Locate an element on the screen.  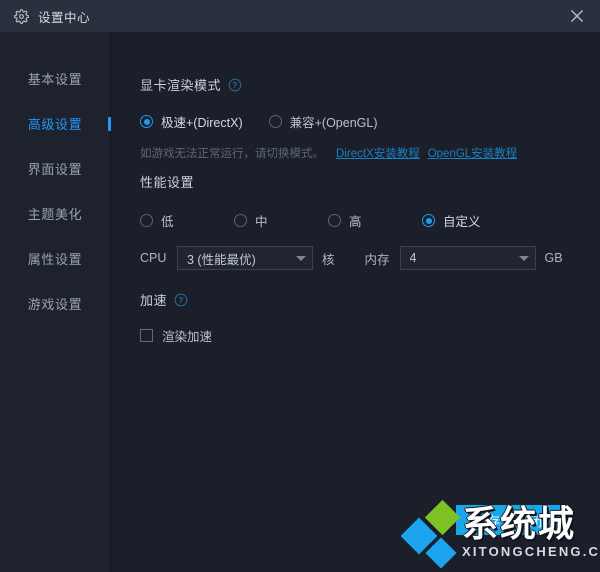
save-and-close-button: 保存并关闭 is located at coordinates (508, 520).